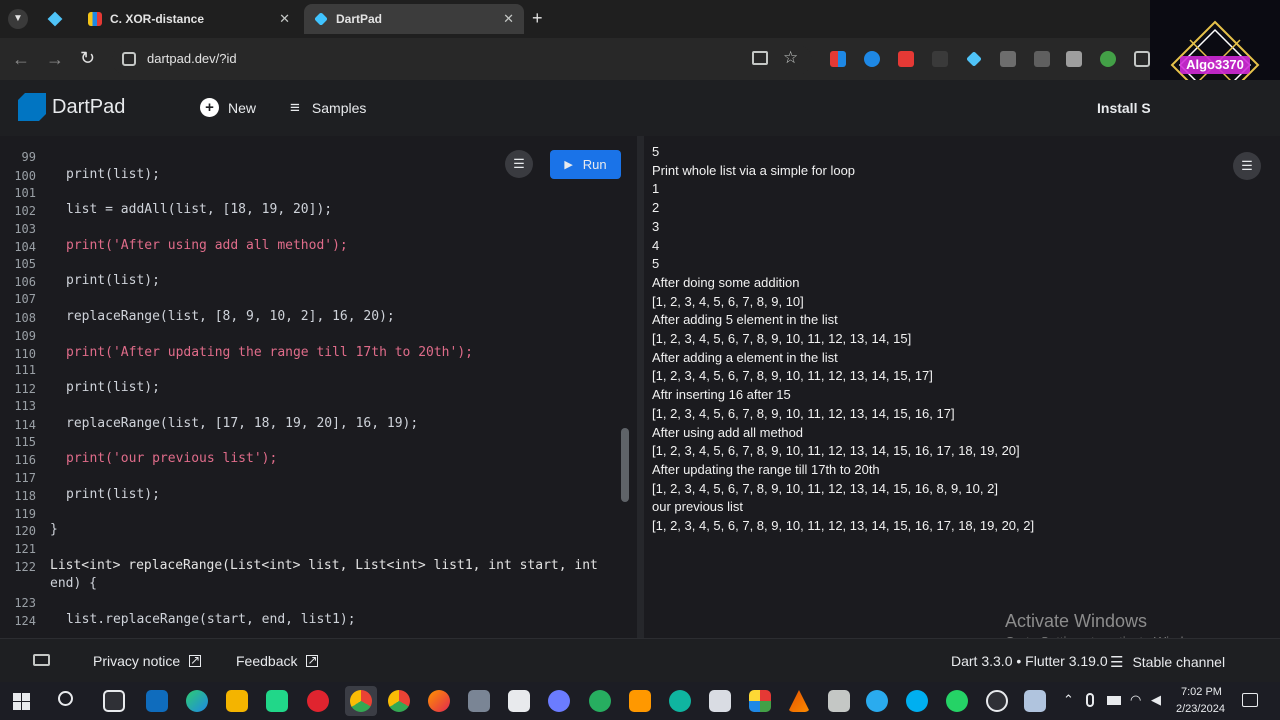 Image resolution: width=1280 pixels, height=720 pixels. I want to click on samples-label: Samples, so click(339, 108).